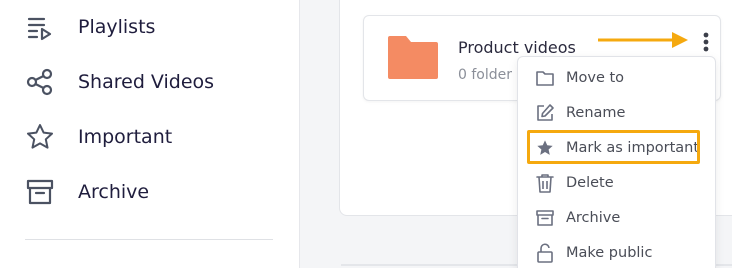 The image size is (732, 268). What do you see at coordinates (596, 113) in the screenshot?
I see `menu-item-label: Rename` at bounding box center [596, 113].